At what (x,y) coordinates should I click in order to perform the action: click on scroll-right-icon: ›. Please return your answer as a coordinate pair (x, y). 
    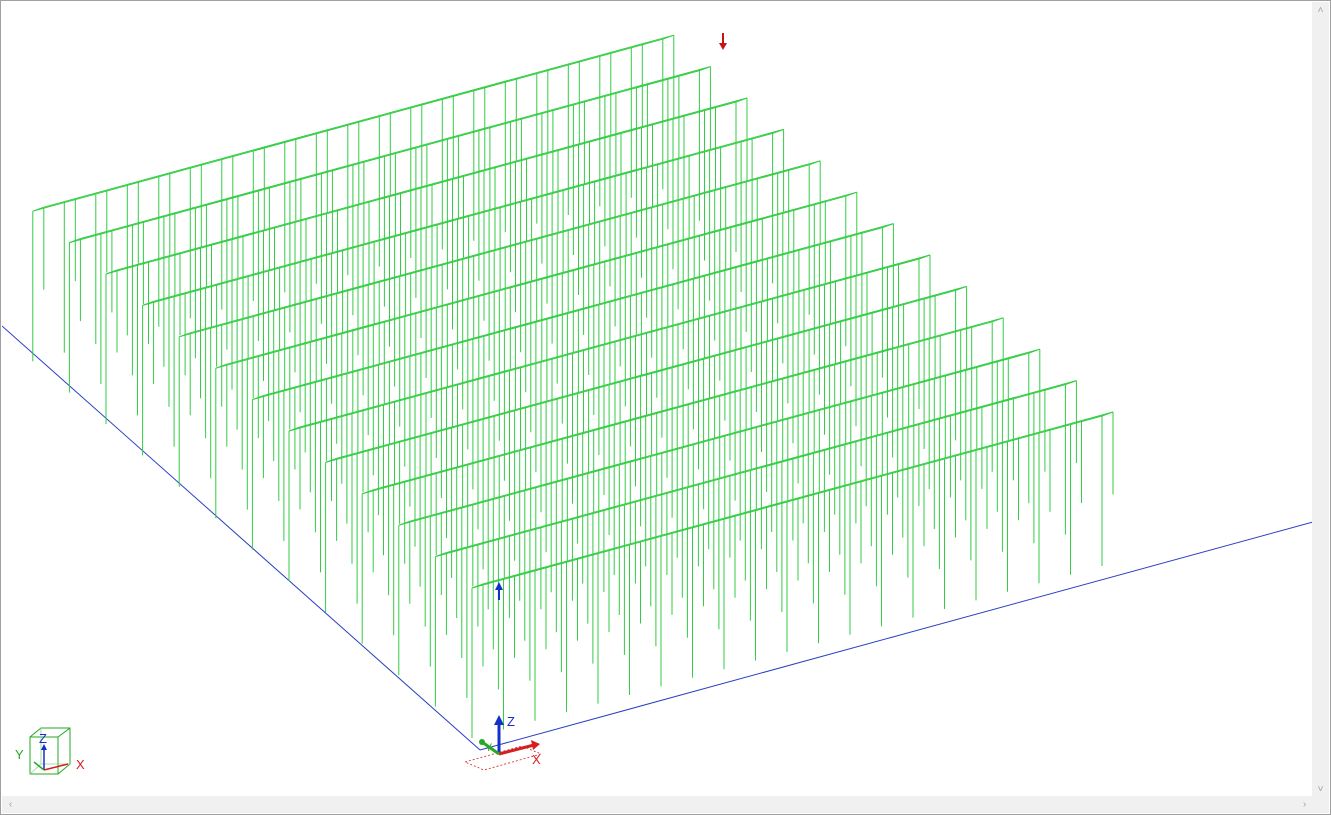
    Looking at the image, I should click on (1304, 804).